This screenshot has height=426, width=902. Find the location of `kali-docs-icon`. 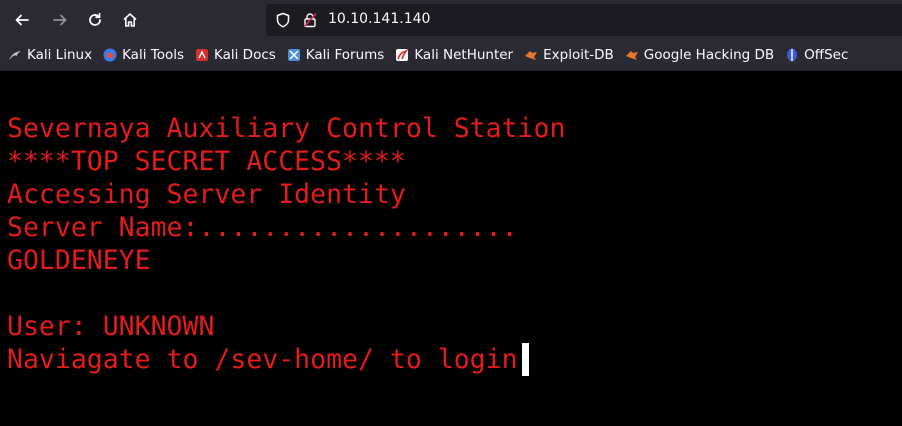

kali-docs-icon is located at coordinates (202, 55).